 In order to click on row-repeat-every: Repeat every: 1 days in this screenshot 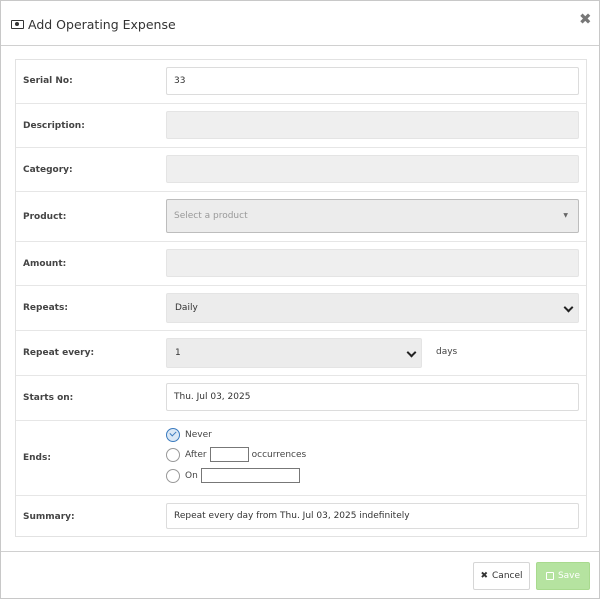, I will do `click(301, 353)`.